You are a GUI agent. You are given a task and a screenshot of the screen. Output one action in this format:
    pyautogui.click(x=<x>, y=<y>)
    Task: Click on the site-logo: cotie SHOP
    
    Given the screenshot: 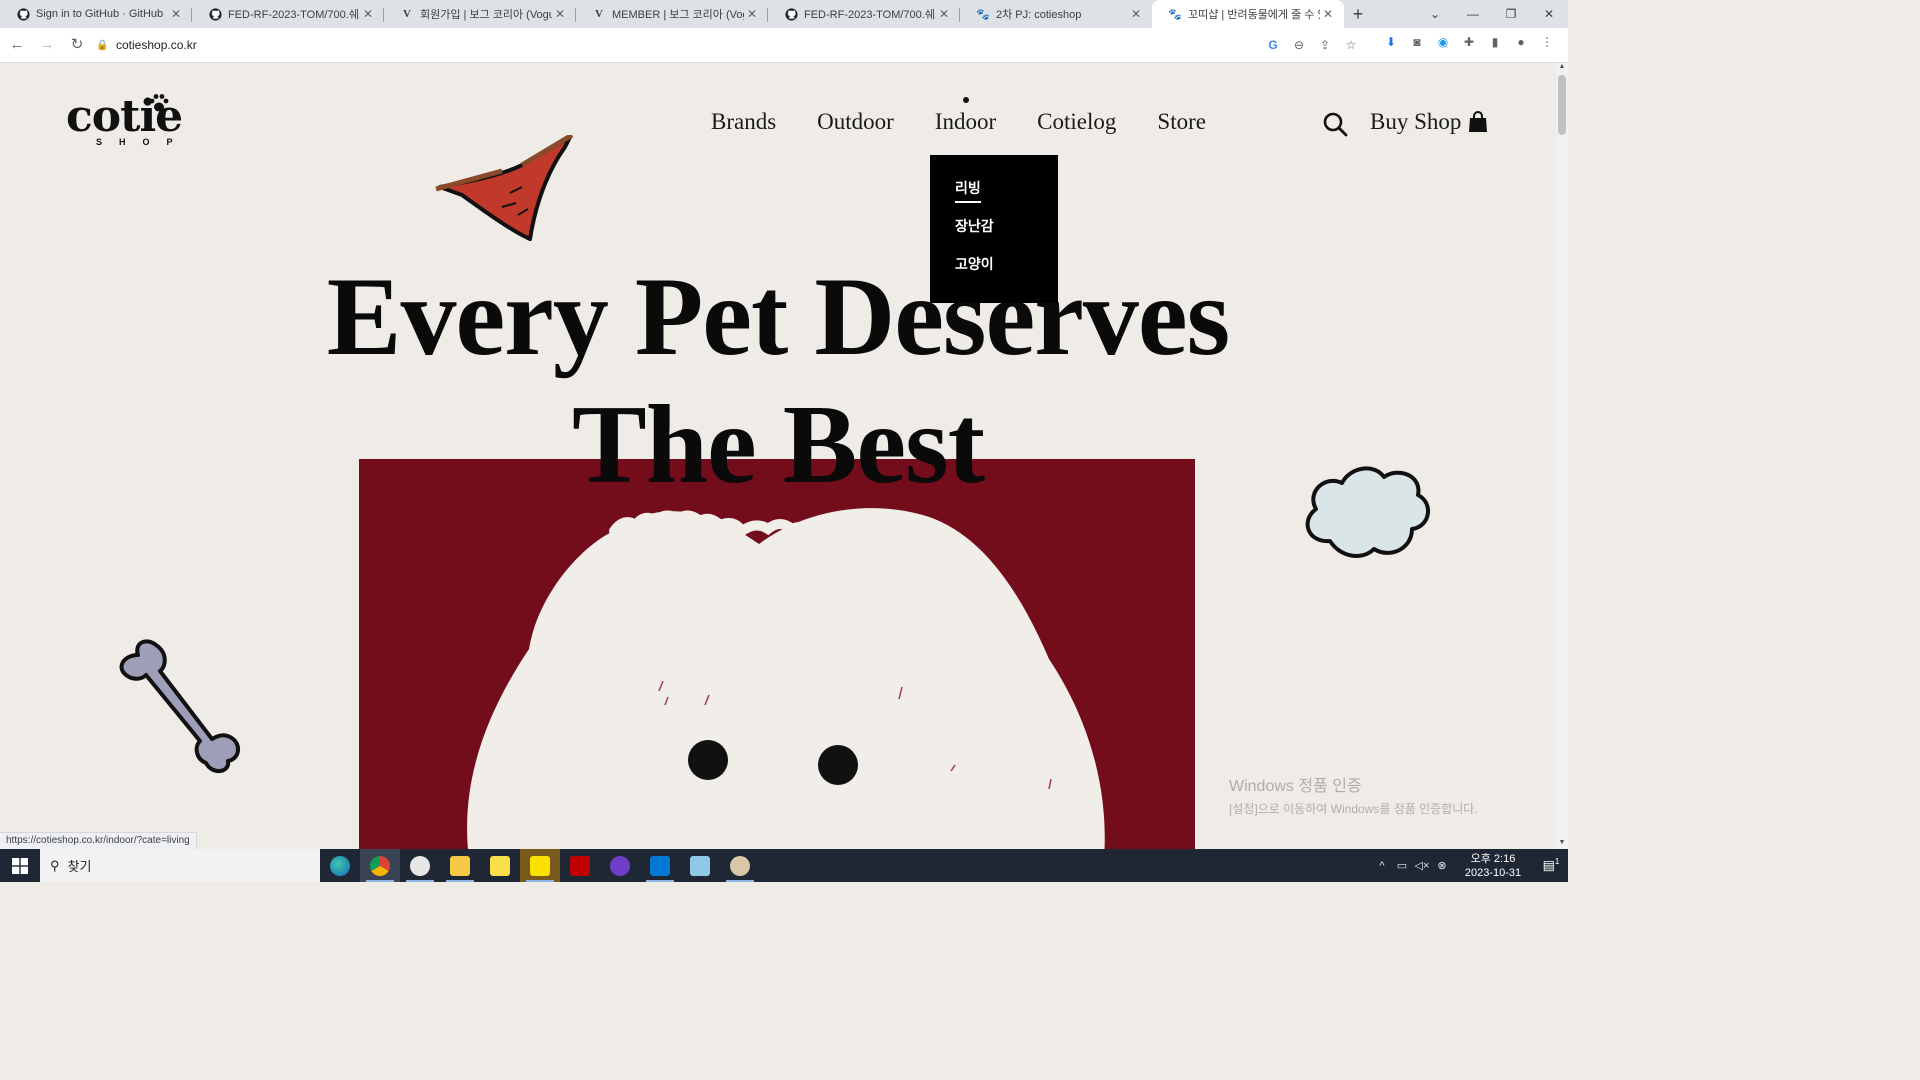 What is the action you would take?
    pyautogui.click(x=136, y=125)
    